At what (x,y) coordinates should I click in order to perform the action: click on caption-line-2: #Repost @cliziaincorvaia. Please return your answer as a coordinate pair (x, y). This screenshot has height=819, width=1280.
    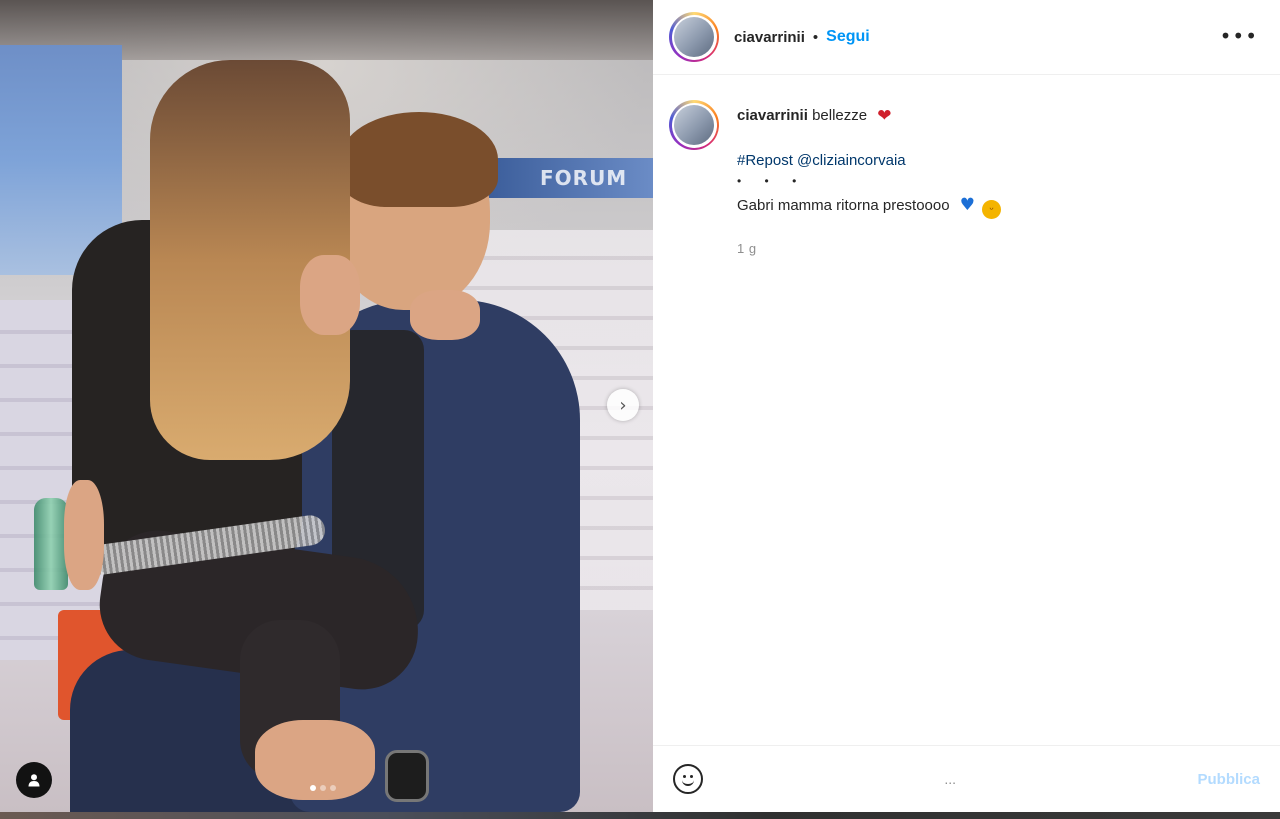
    Looking at the image, I should click on (869, 161).